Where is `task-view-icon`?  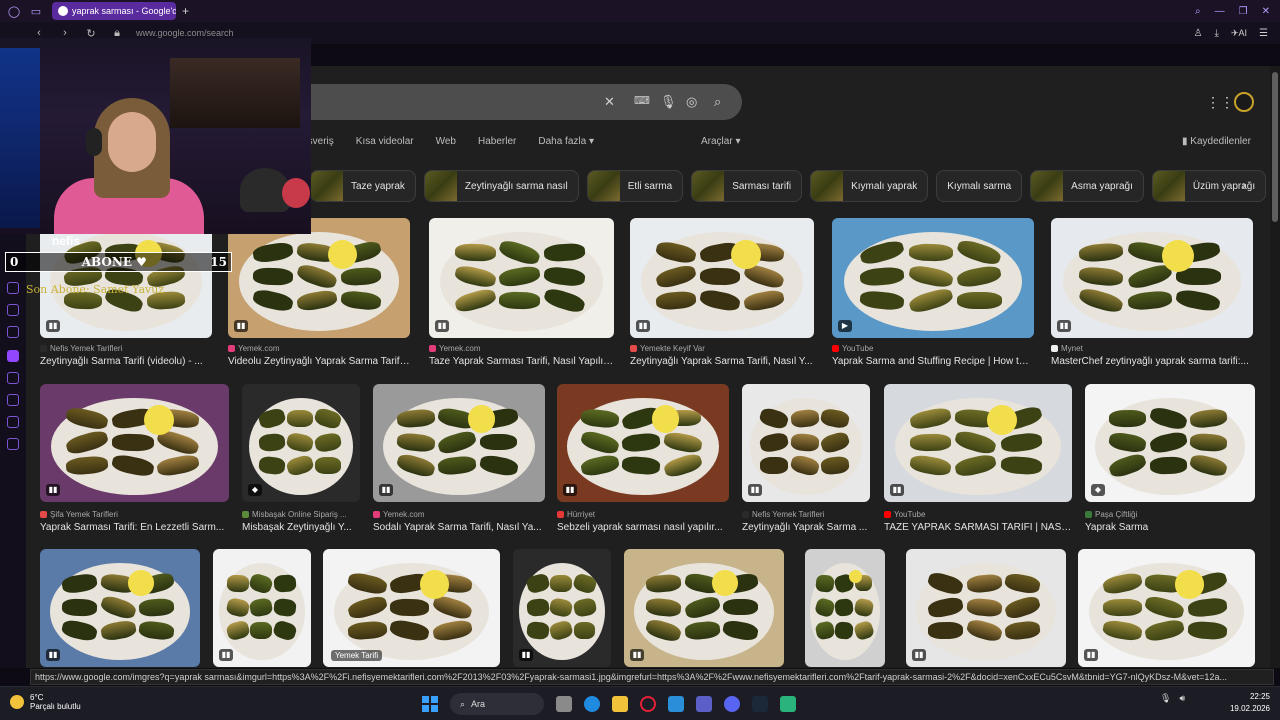 task-view-icon is located at coordinates (564, 704).